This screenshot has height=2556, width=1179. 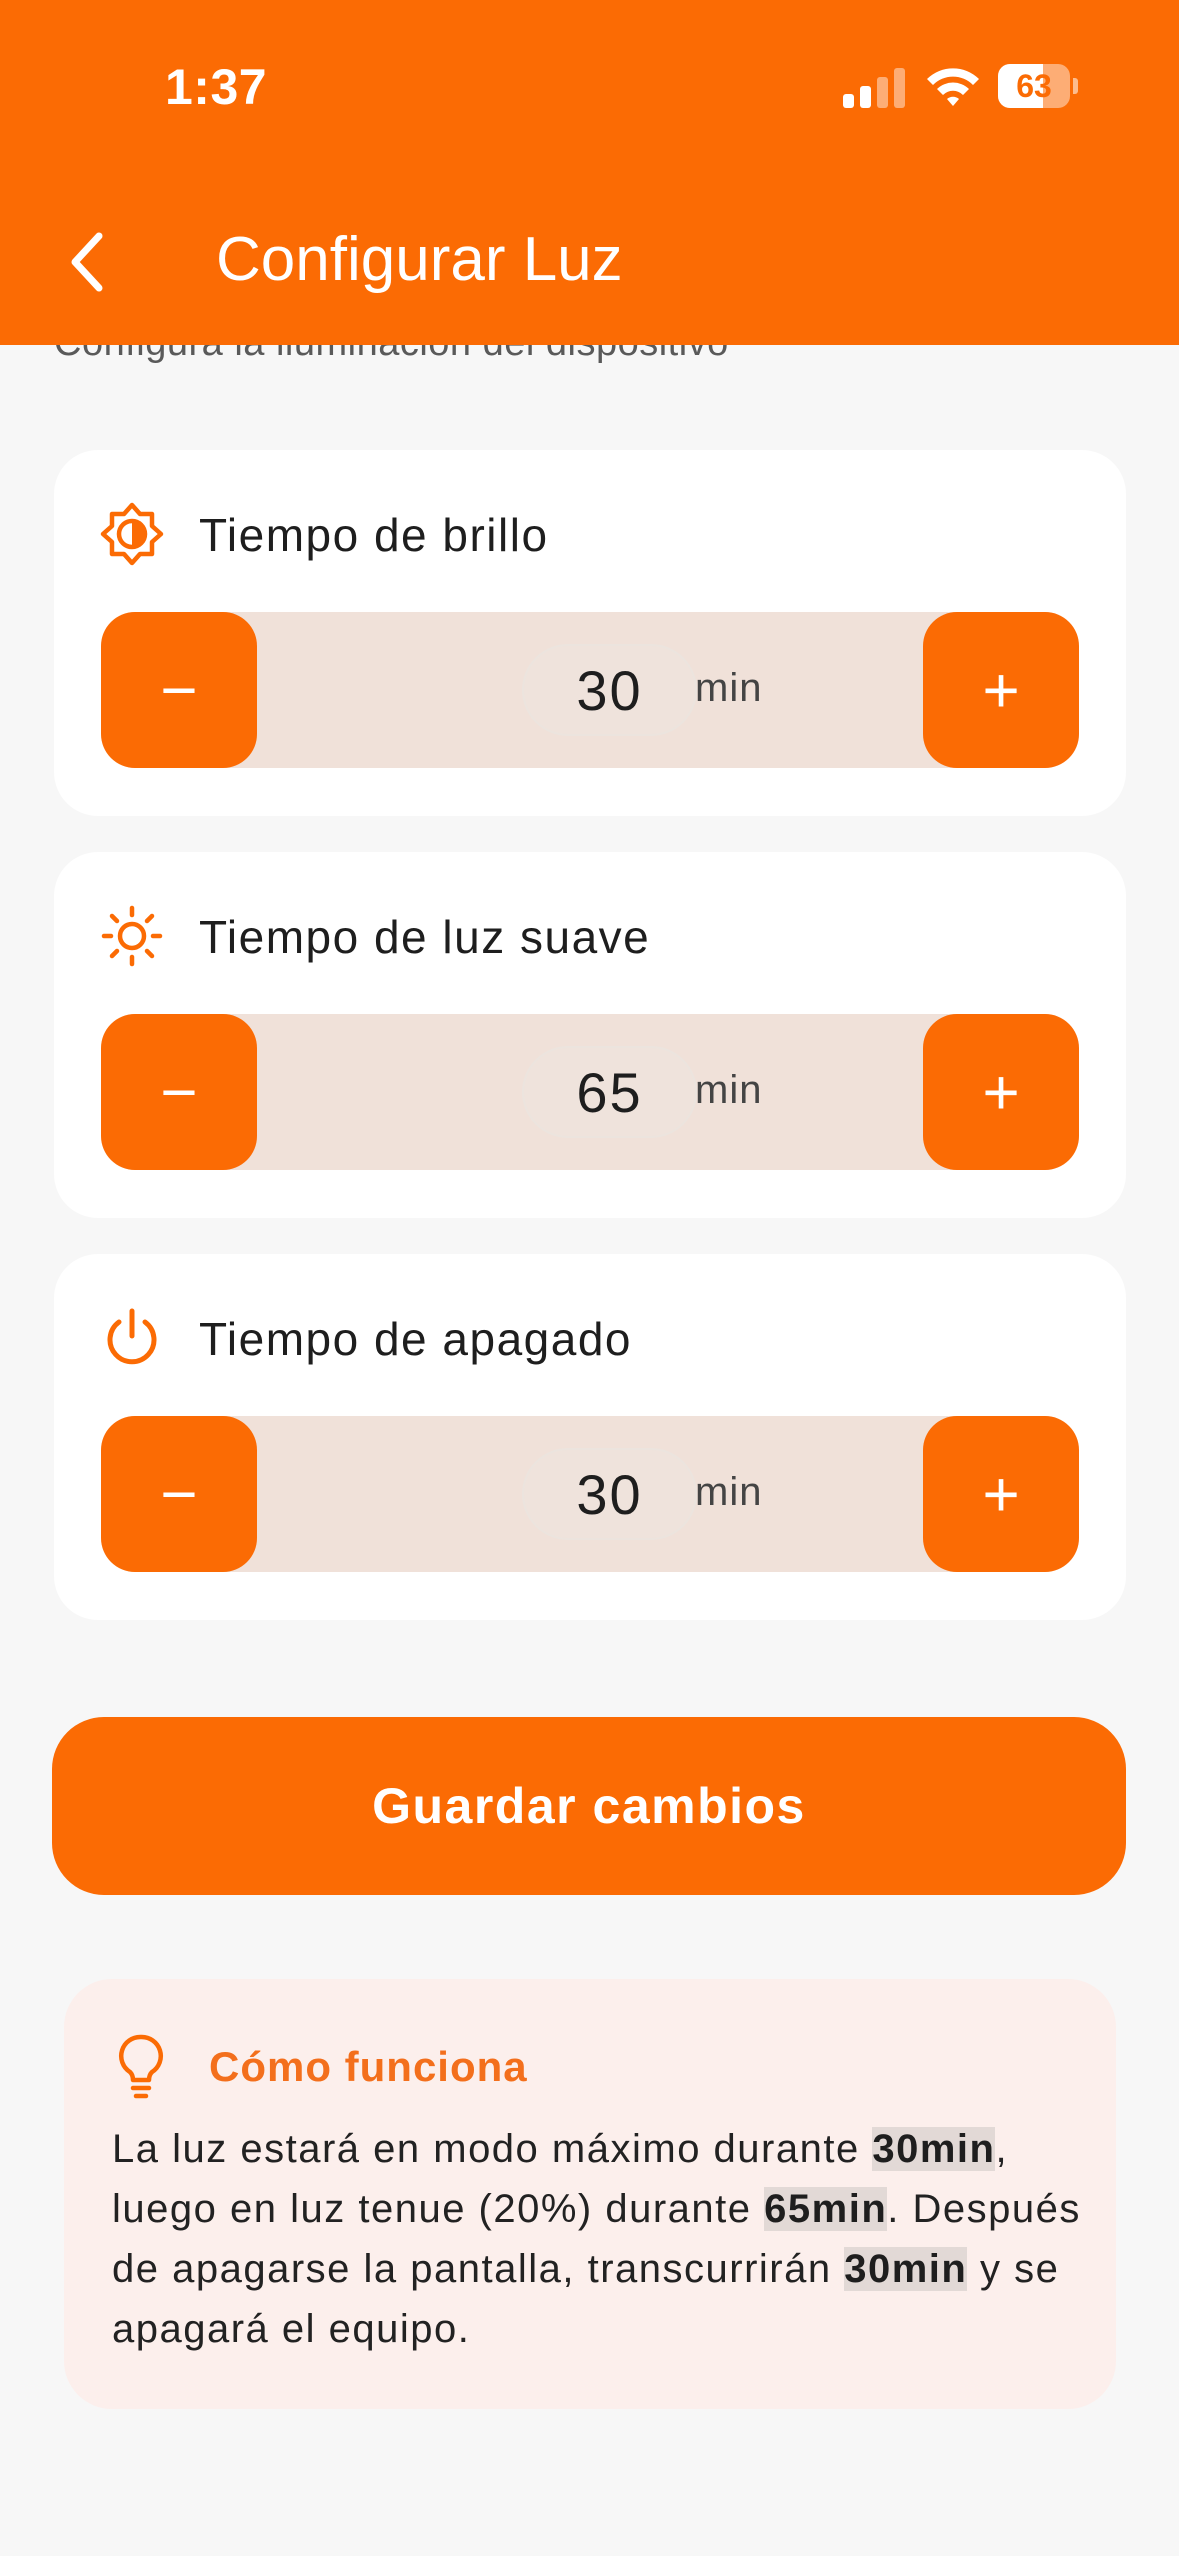 What do you see at coordinates (179, 690) in the screenshot?
I see `brillo-decrement-button: −` at bounding box center [179, 690].